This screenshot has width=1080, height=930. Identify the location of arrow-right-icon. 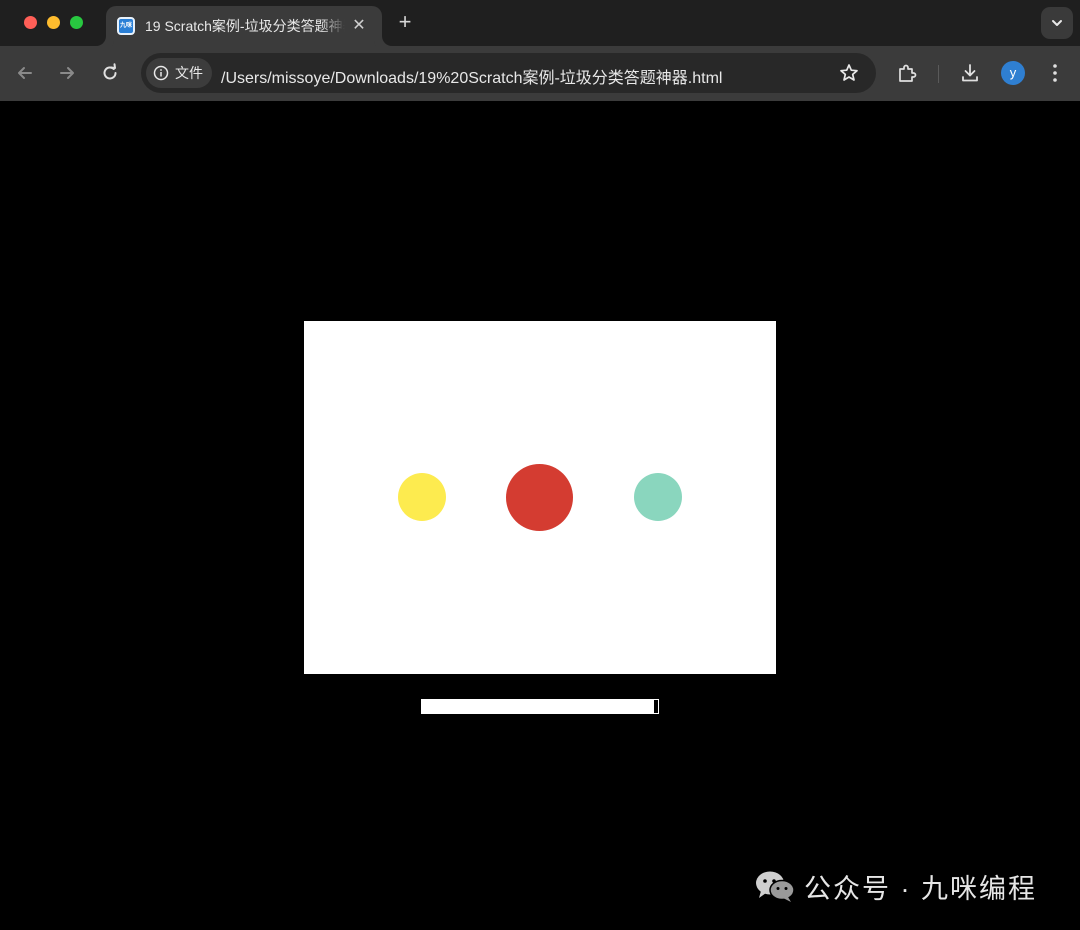
(67, 73).